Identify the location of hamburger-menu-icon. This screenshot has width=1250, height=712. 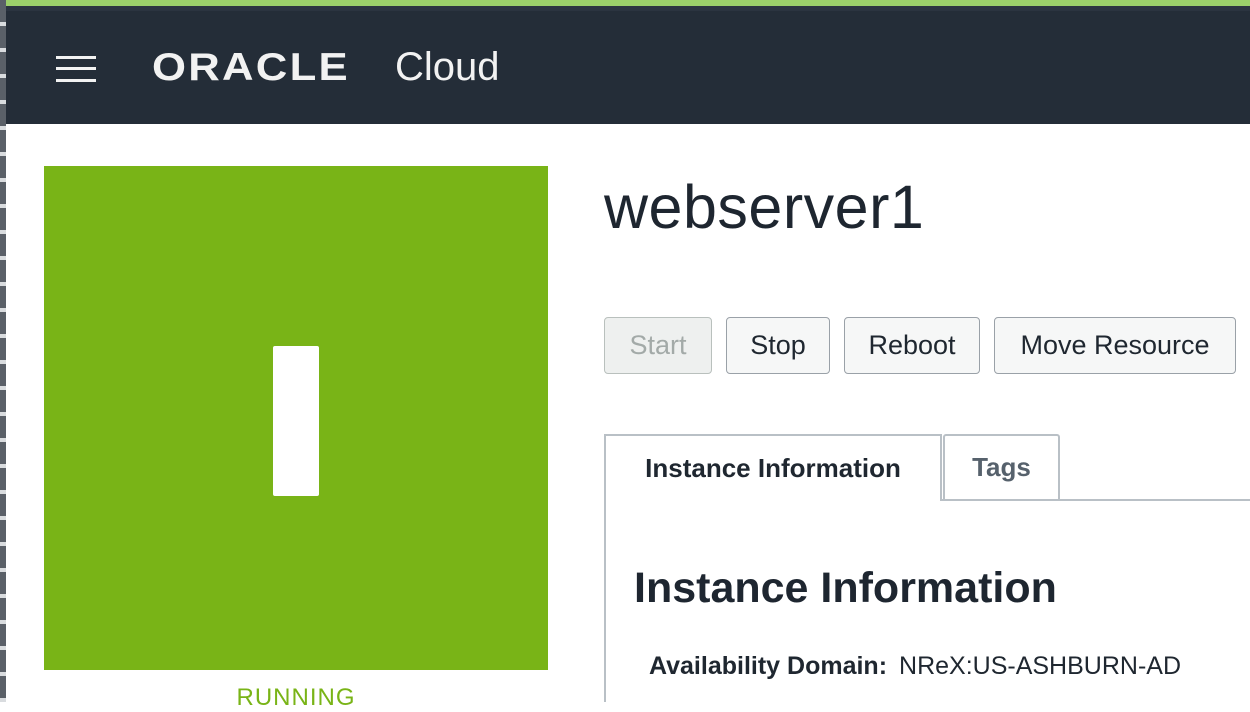
(76, 69).